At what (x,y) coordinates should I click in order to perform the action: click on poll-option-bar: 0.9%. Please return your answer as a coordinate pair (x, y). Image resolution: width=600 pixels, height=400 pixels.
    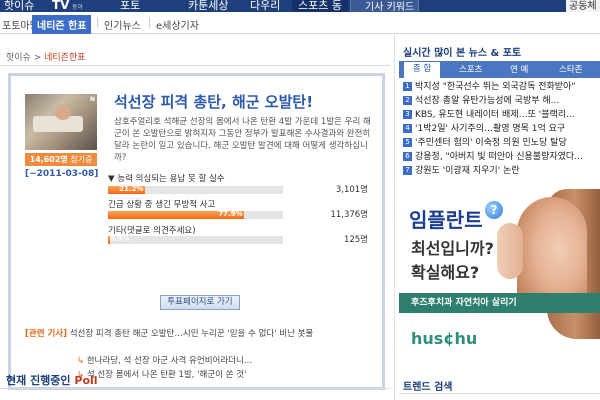
    Looking at the image, I should click on (195, 239).